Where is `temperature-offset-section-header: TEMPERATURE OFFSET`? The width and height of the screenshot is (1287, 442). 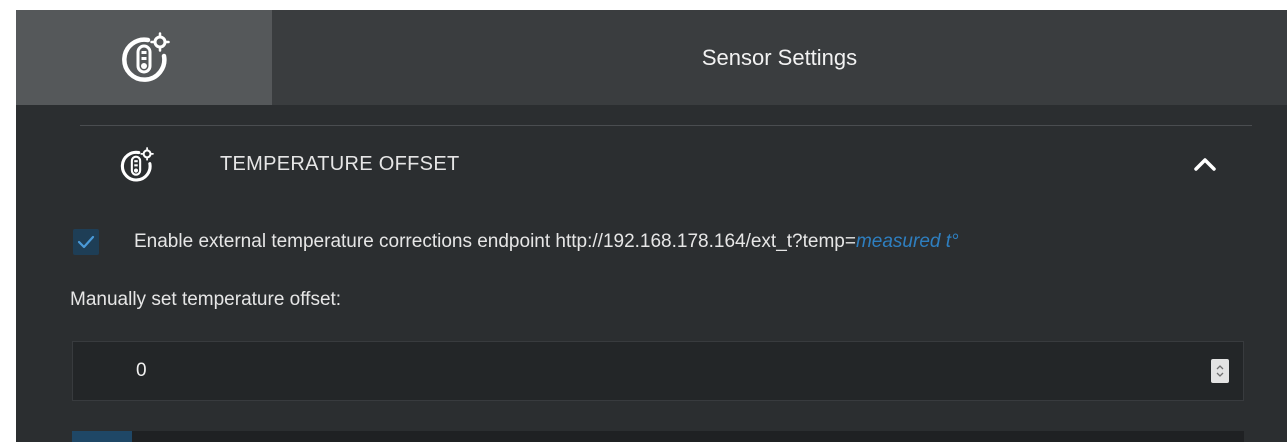
temperature-offset-section-header: TEMPERATURE OFFSET is located at coordinates (651, 165).